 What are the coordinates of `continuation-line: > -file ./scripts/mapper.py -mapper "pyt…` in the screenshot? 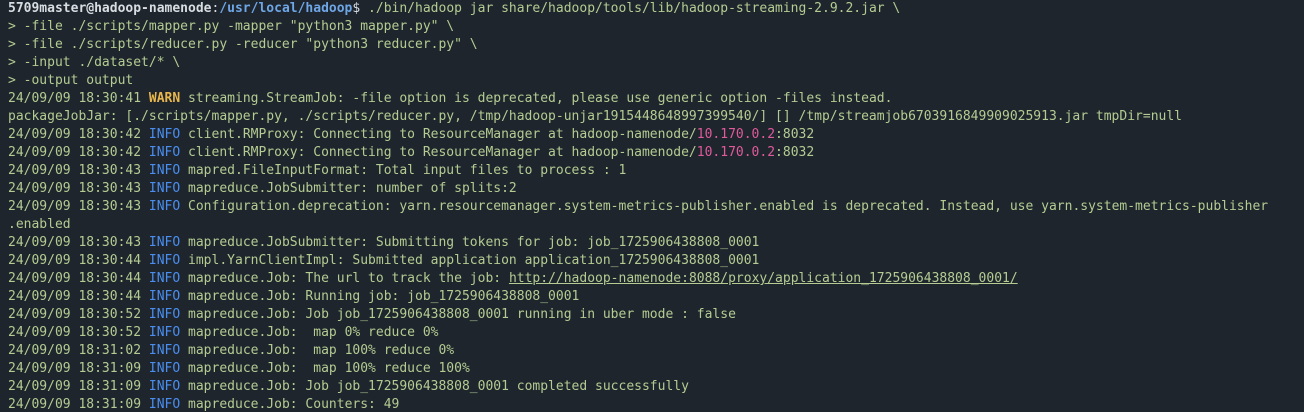 It's located at (231, 26).